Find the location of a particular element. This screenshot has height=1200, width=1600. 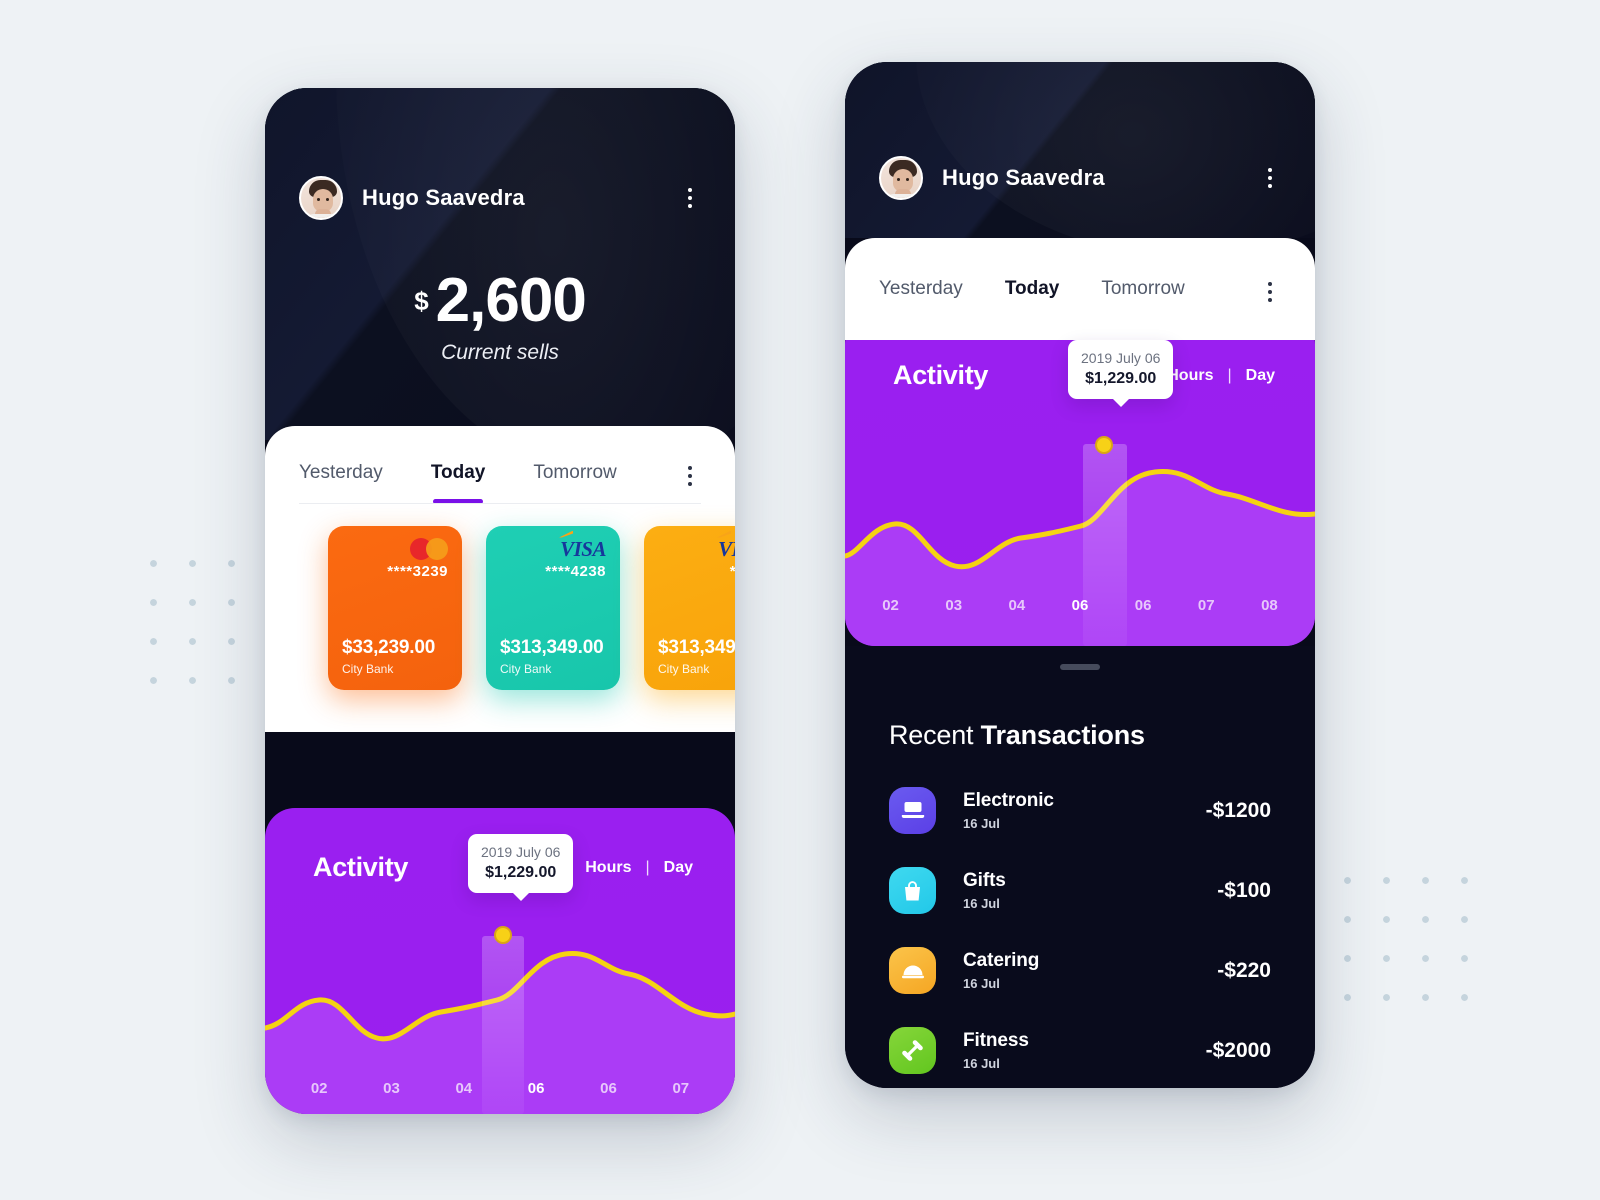

bank-card: VISA ****4 $313,349. City Bank is located at coordinates (689, 608).